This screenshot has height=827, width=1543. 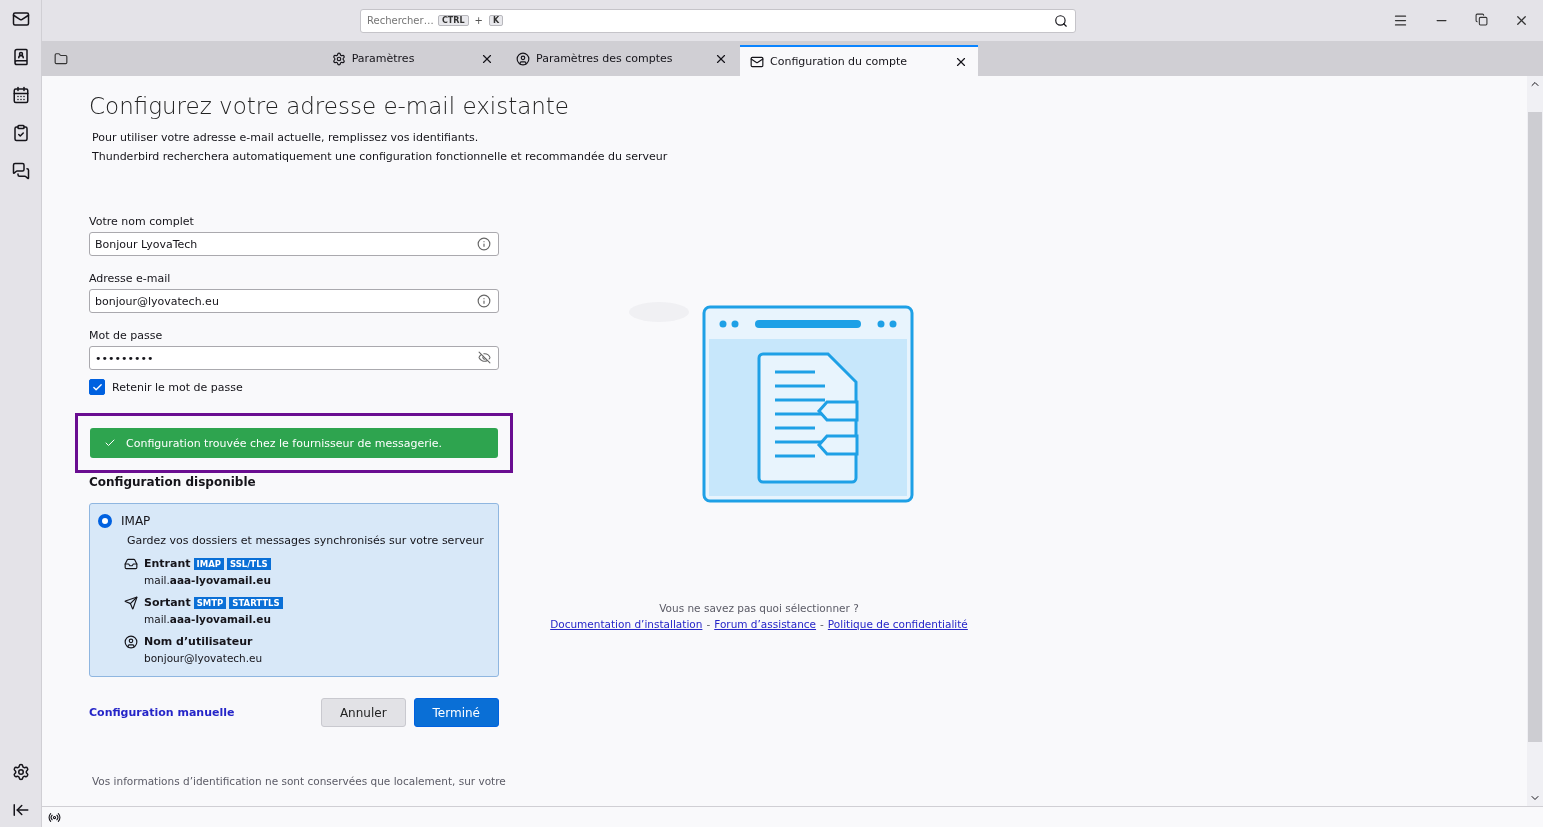 What do you see at coordinates (453, 20) in the screenshot?
I see `key-cap: CTRL` at bounding box center [453, 20].